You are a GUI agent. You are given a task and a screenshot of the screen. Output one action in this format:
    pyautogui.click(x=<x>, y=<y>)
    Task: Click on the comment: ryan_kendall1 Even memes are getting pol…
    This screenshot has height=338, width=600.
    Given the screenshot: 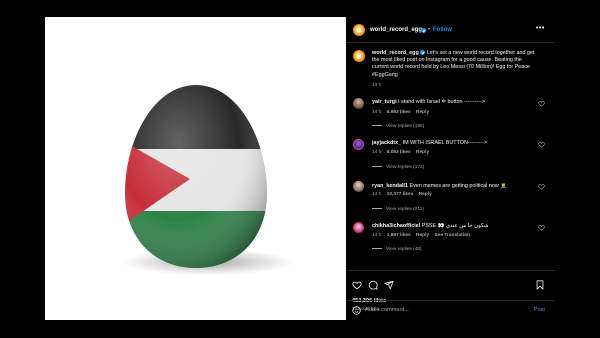 What is the action you would take?
    pyautogui.click(x=456, y=186)
    